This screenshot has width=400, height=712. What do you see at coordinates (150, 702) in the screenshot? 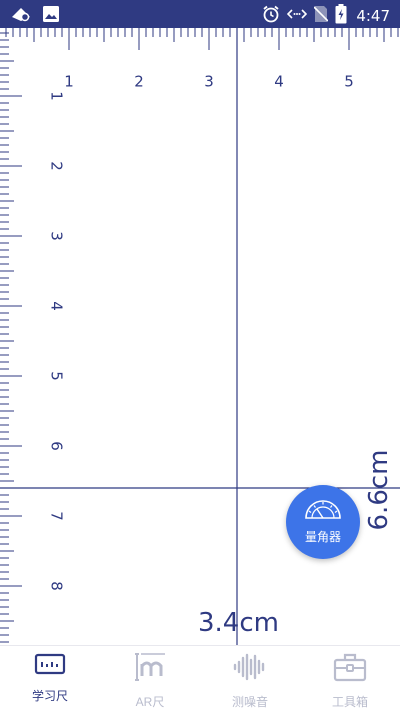
I see `nav-label-ar-ruler: AR尺` at bounding box center [150, 702].